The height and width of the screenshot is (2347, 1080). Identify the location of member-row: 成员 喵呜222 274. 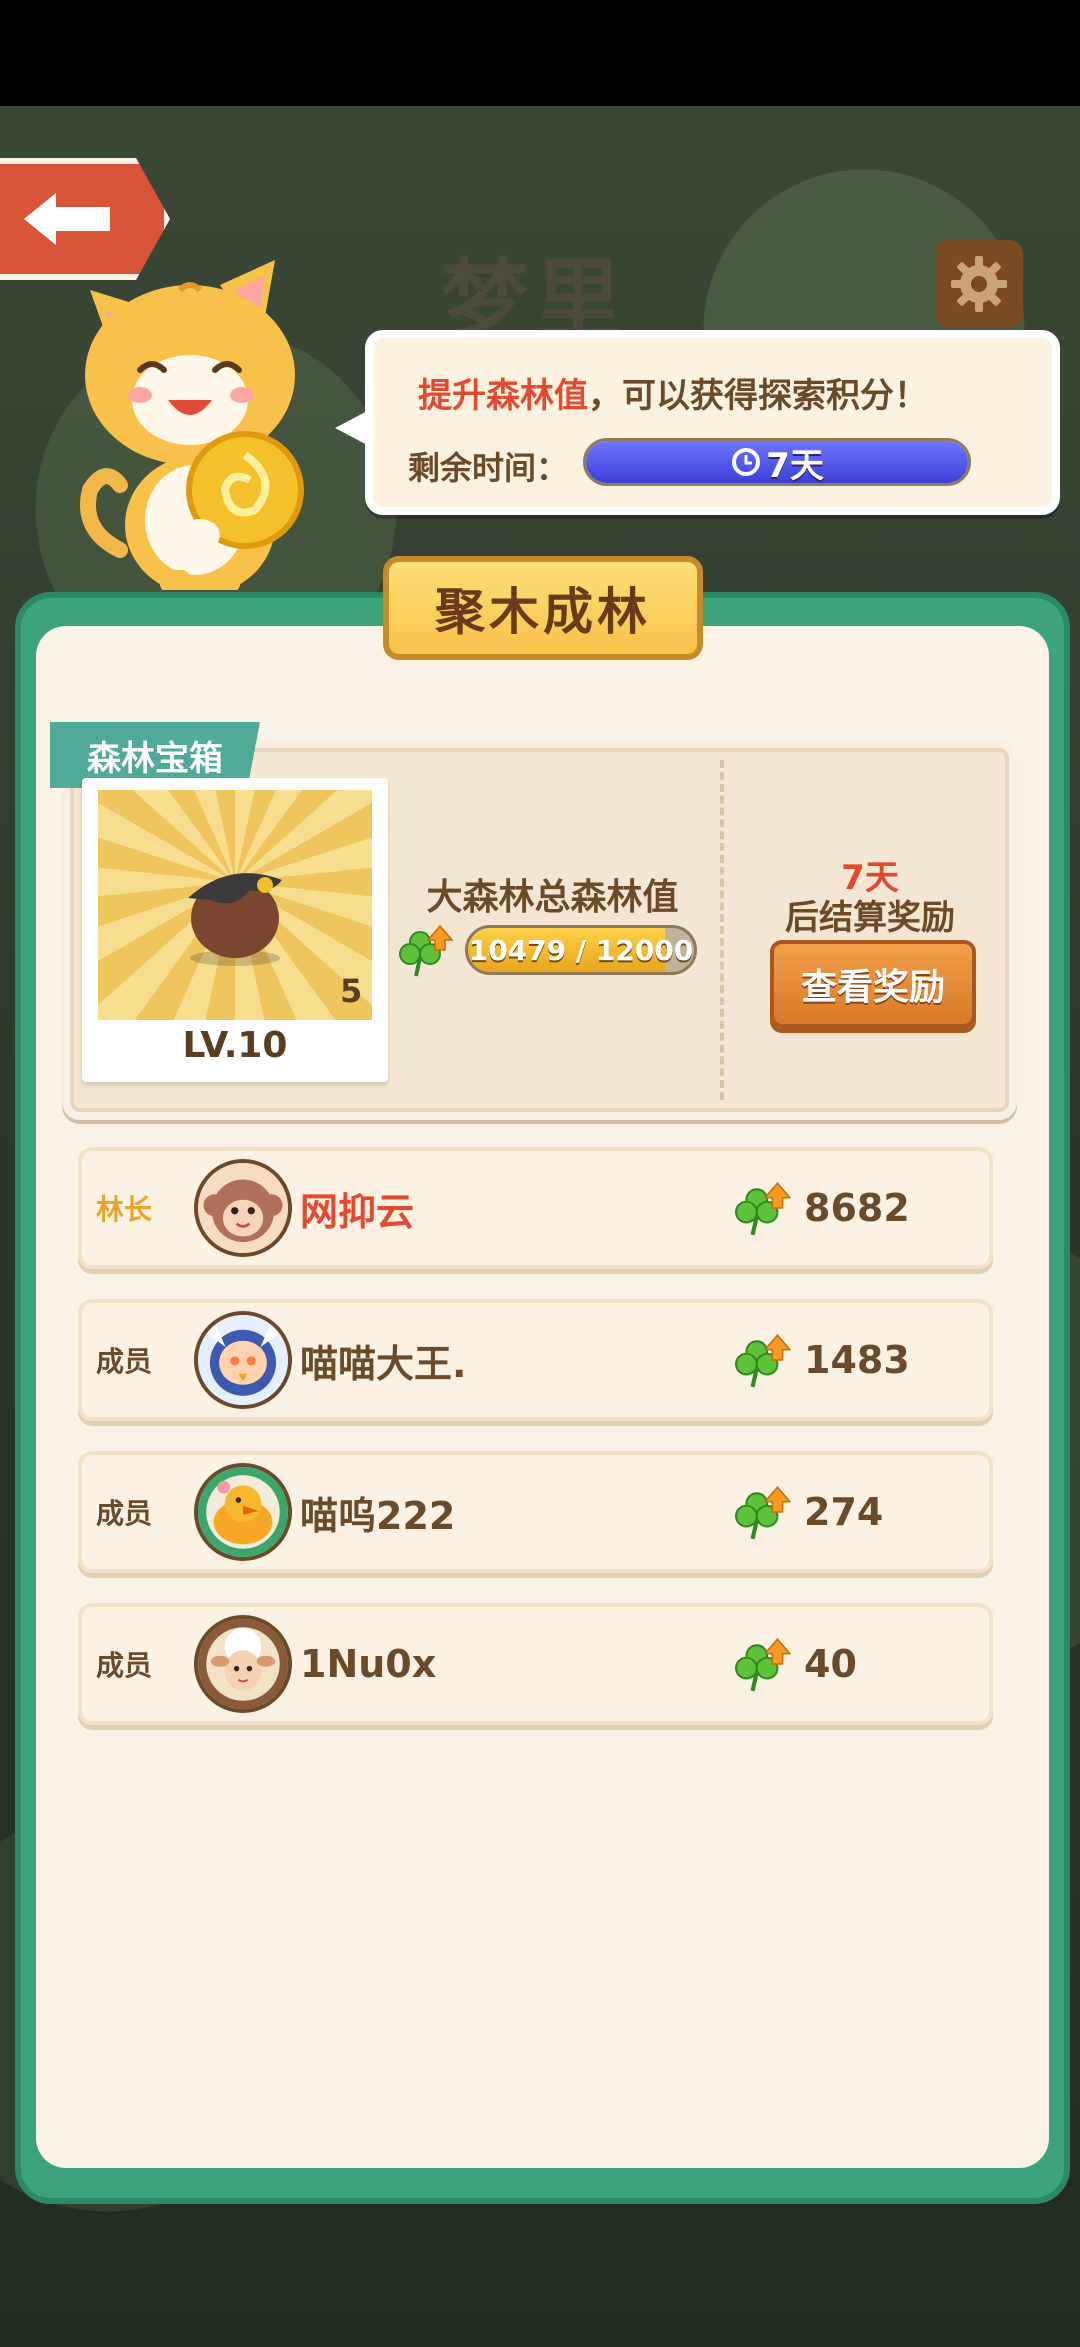
(535, 1512).